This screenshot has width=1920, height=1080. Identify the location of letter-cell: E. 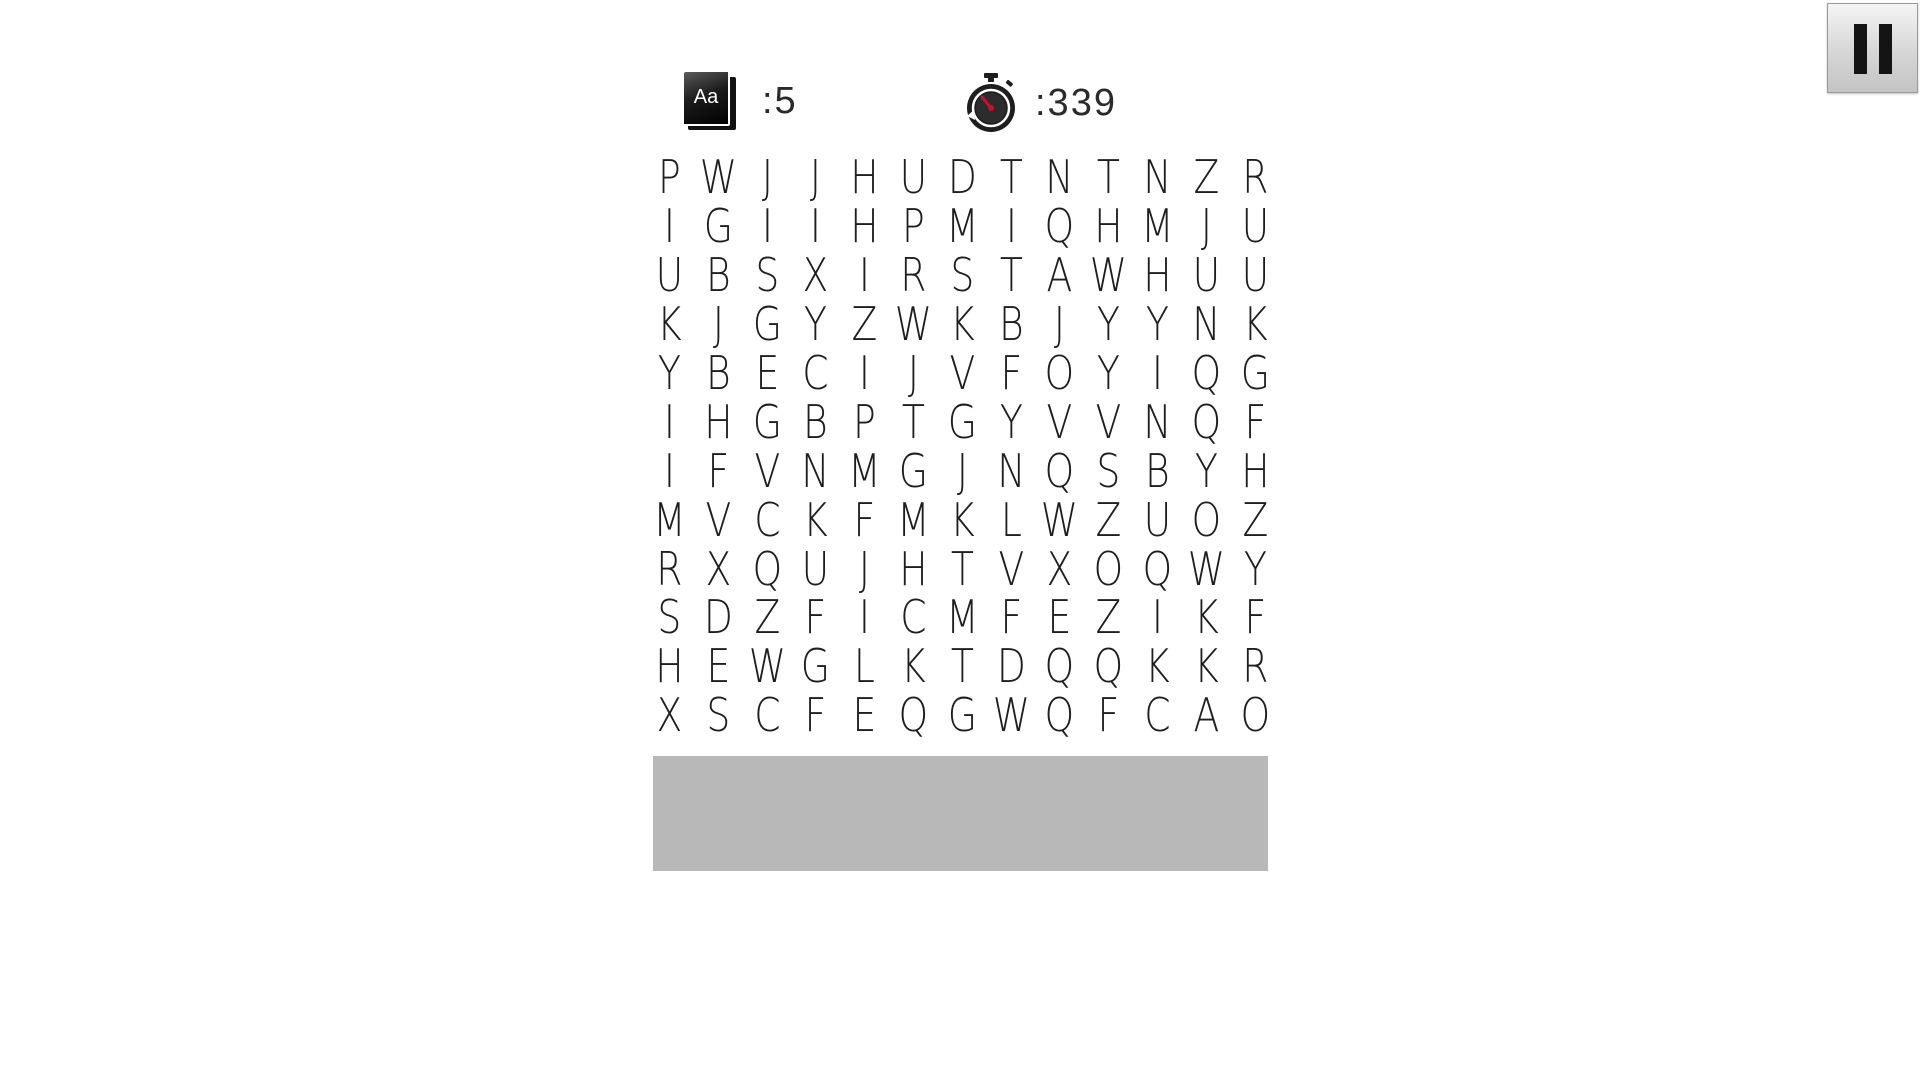
(1060, 617).